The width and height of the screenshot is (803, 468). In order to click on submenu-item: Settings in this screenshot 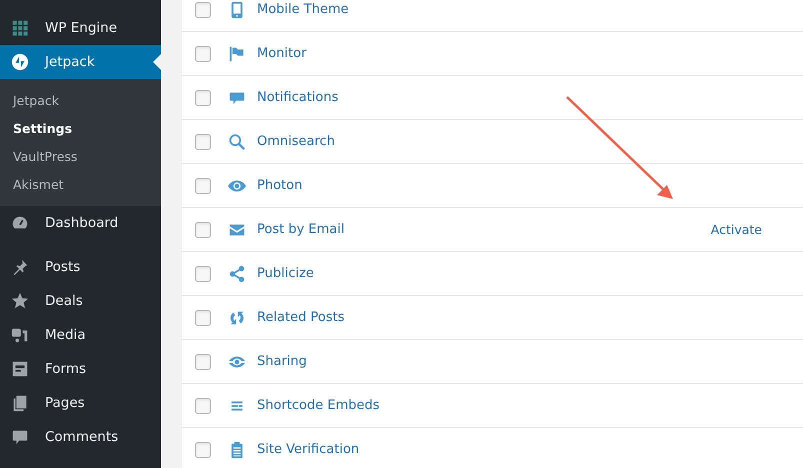, I will do `click(80, 129)`.